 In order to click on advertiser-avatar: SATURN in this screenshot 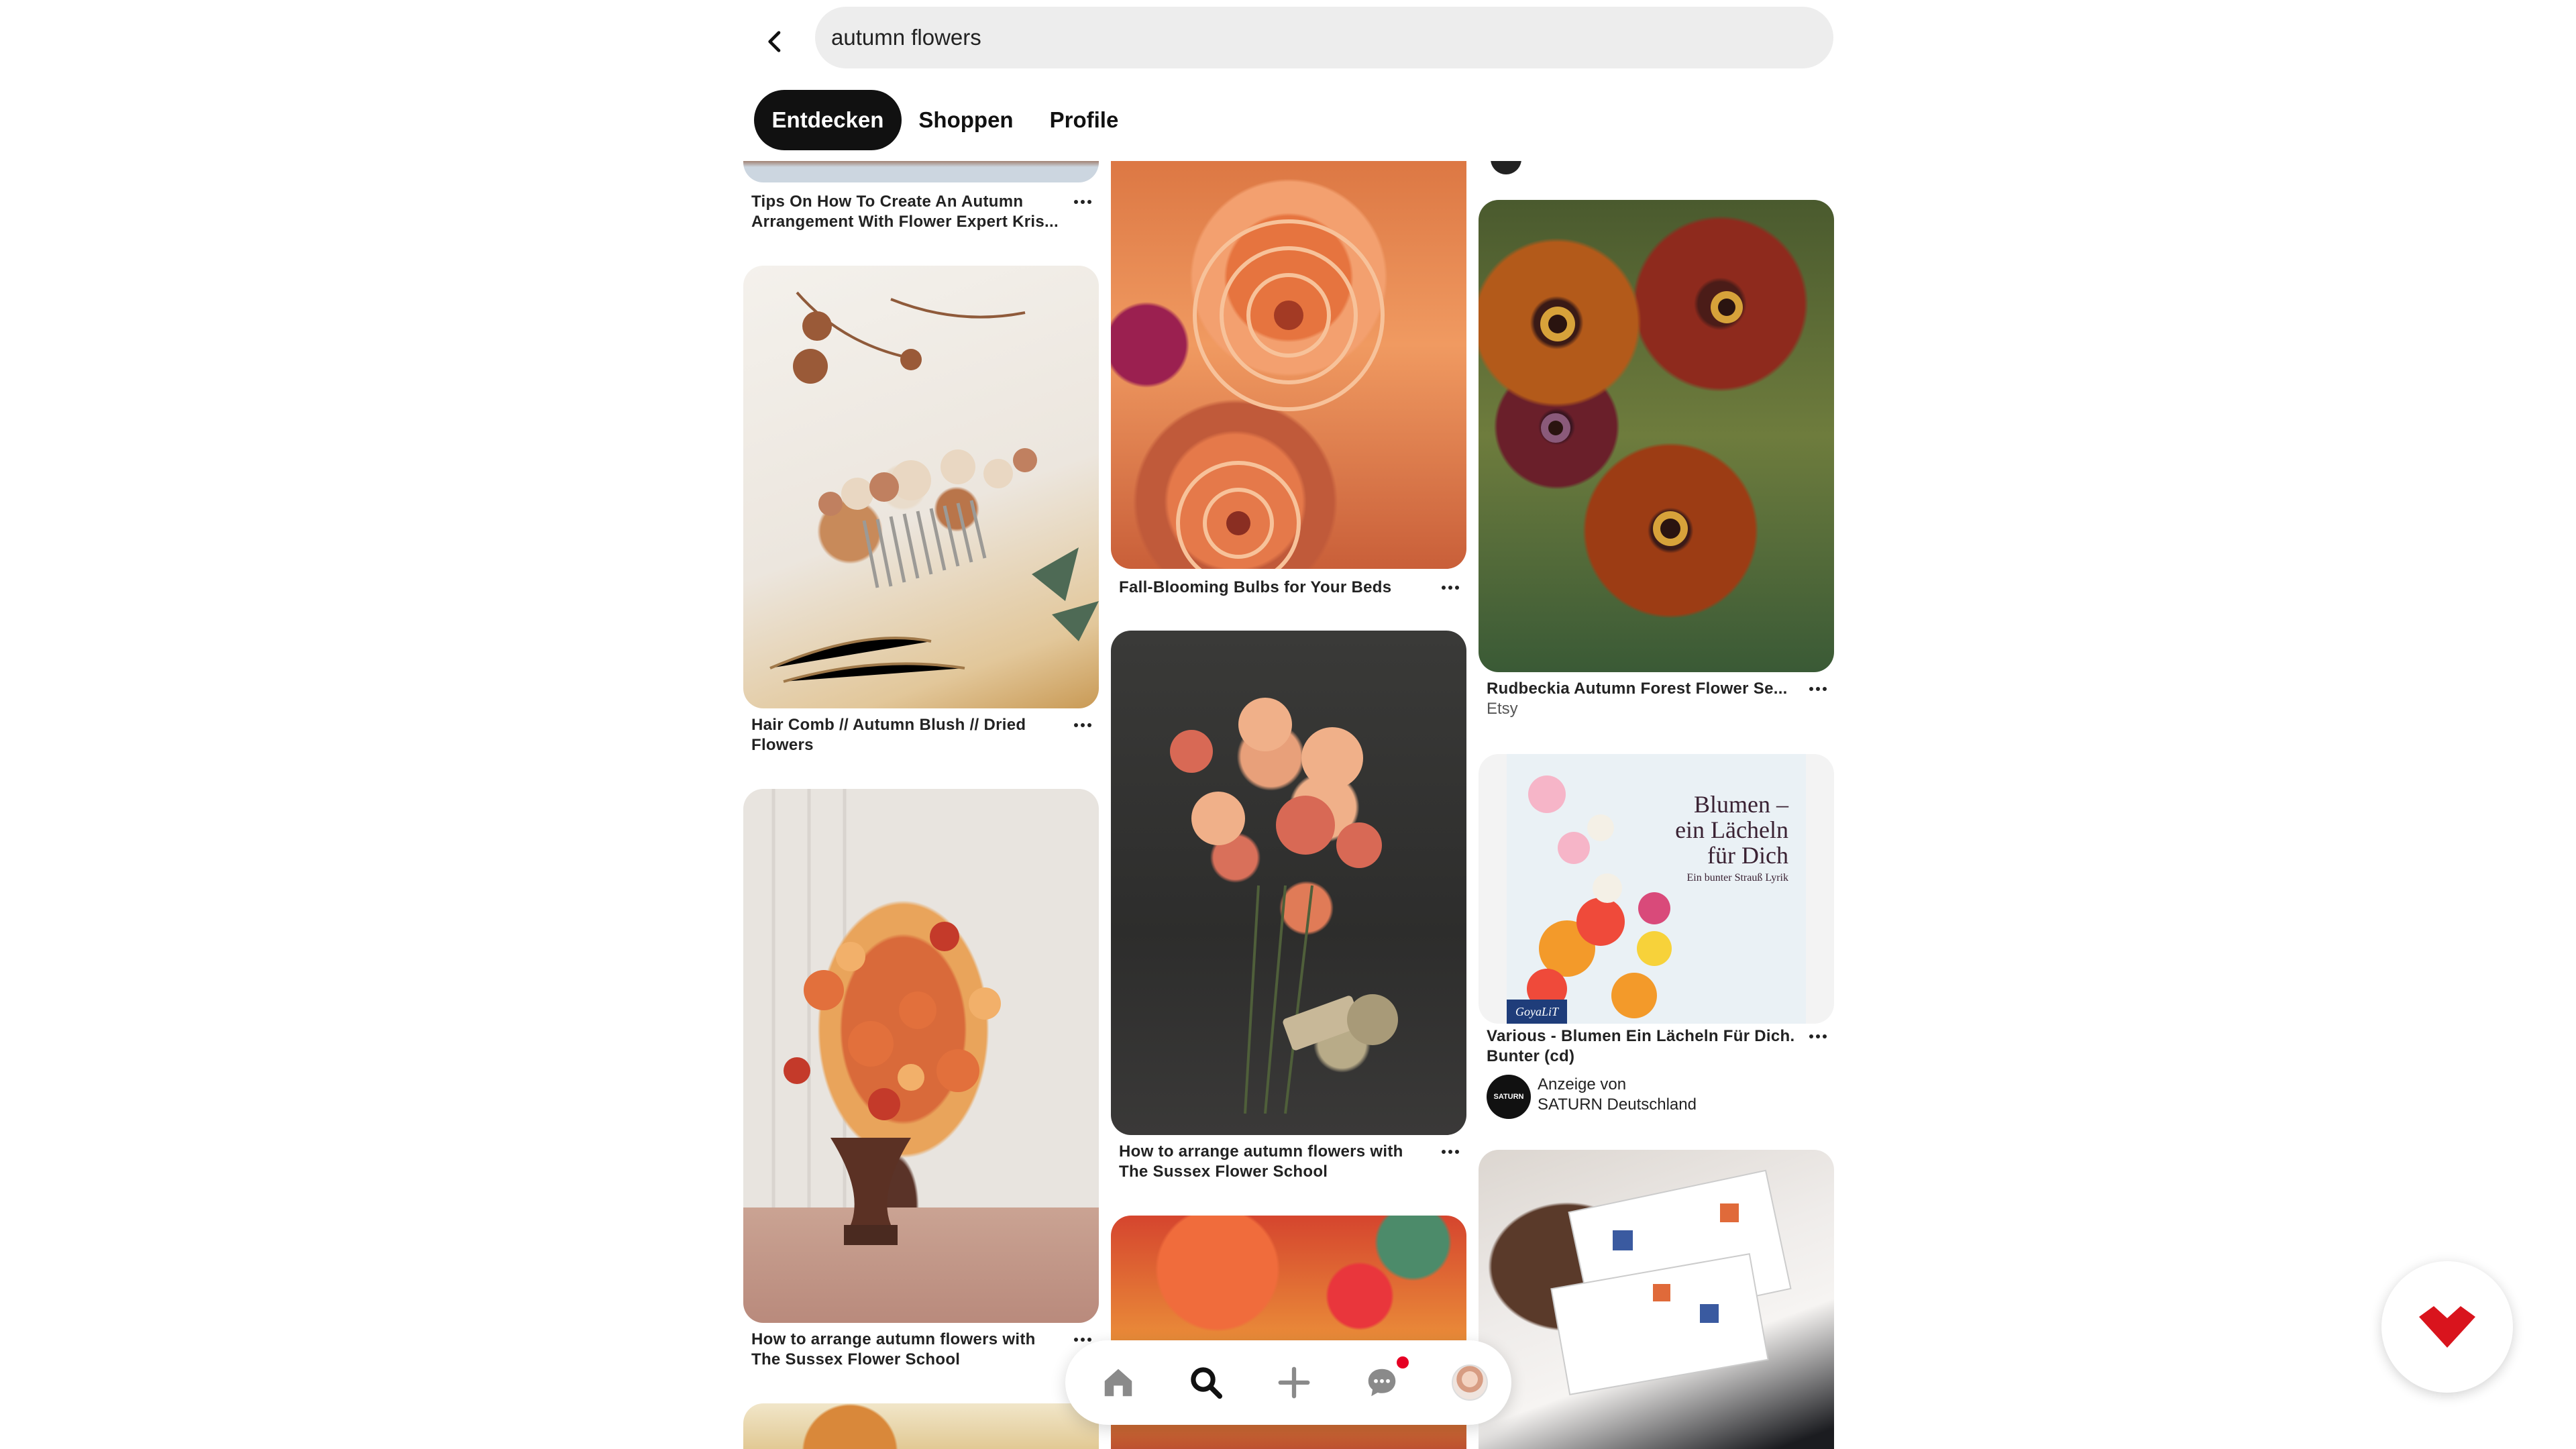, I will do `click(1509, 1097)`.